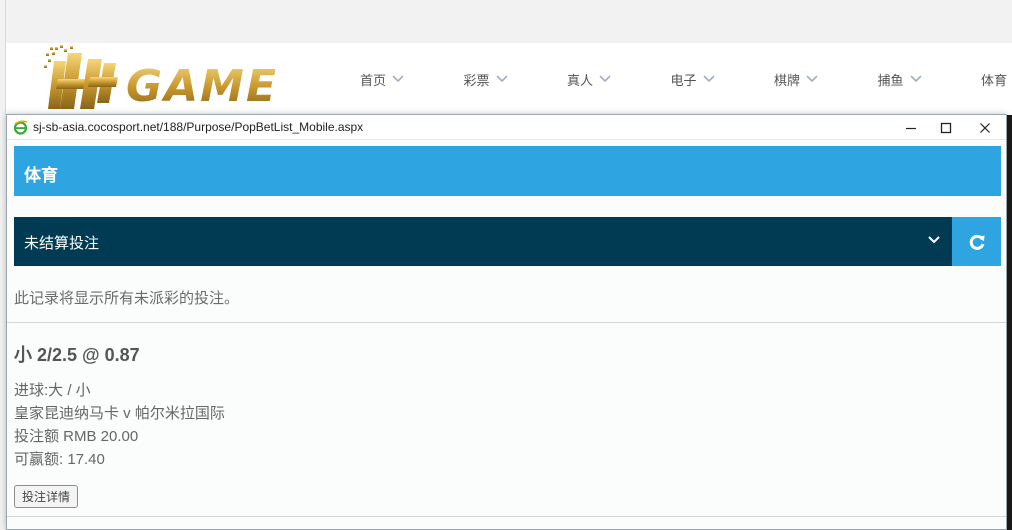 Image resolution: width=1012 pixels, height=530 pixels. Describe the element at coordinates (787, 81) in the screenshot. I see `nav-label: 棋牌` at that location.